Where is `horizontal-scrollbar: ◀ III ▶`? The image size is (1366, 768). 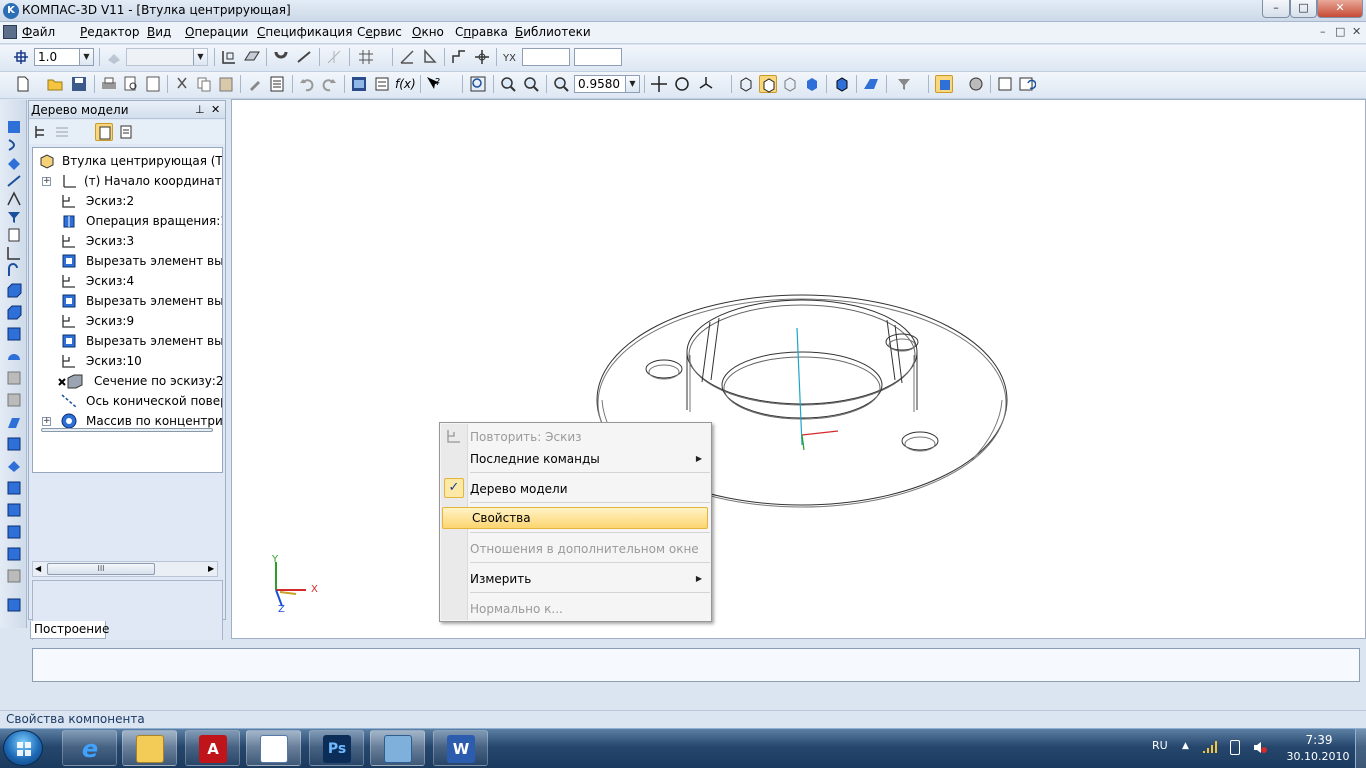
horizontal-scrollbar: ◀ III ▶ is located at coordinates (125, 569).